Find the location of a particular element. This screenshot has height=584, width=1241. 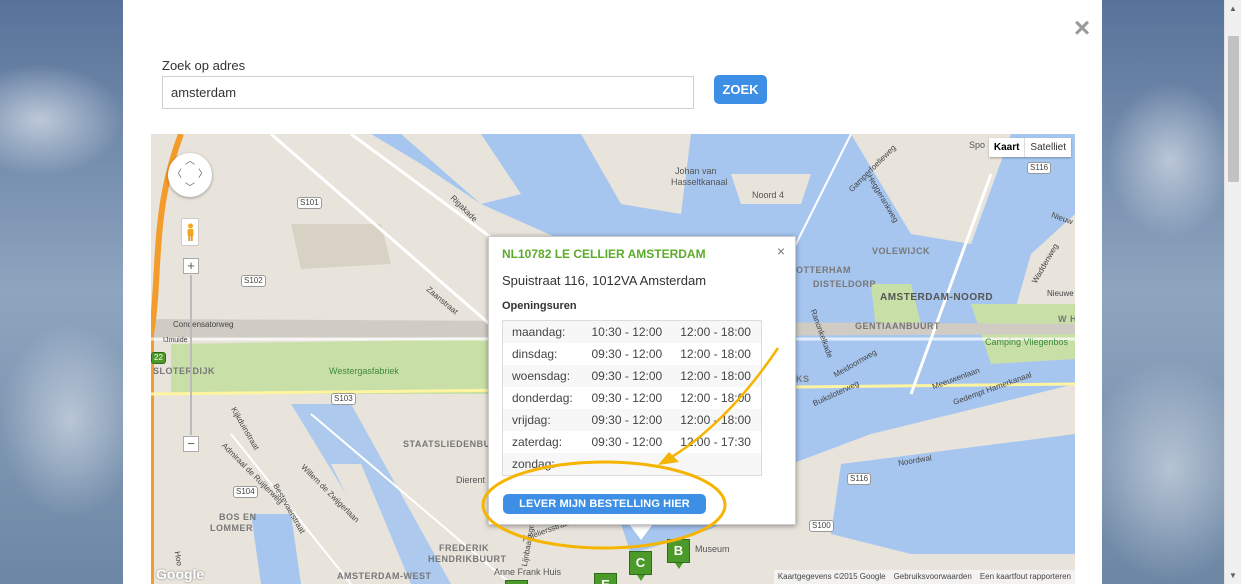

road-shield-s100: S100 is located at coordinates (821, 526).